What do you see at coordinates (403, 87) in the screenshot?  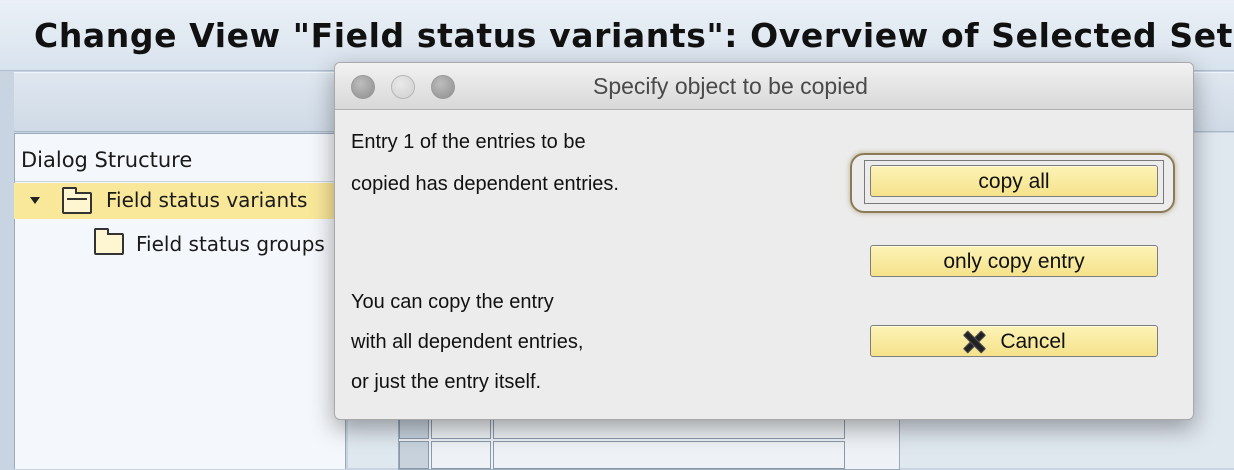 I see `minimize-window-icon` at bounding box center [403, 87].